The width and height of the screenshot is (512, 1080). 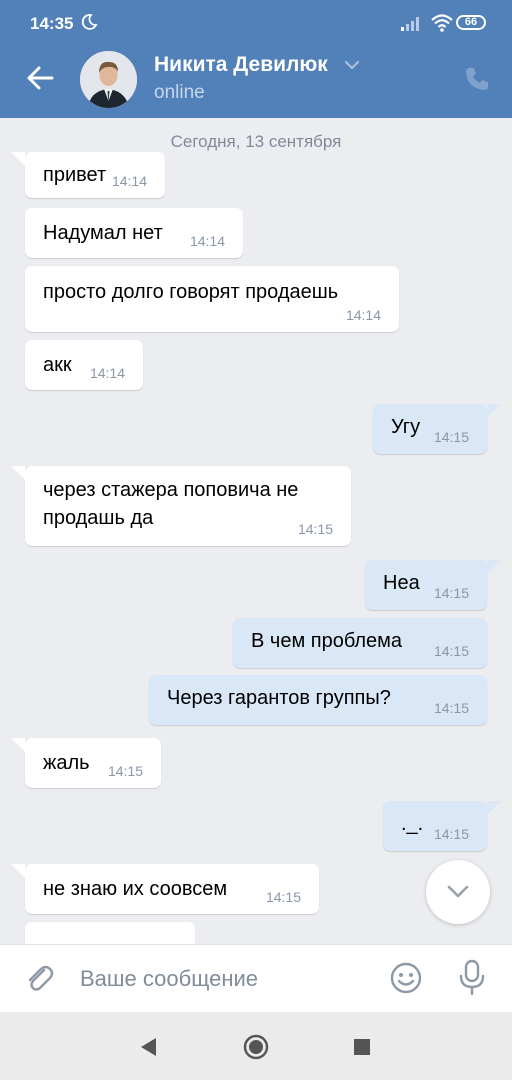 I want to click on message-bubble-incoming: не знаю их соовсем 14:15, so click(x=165, y=889).